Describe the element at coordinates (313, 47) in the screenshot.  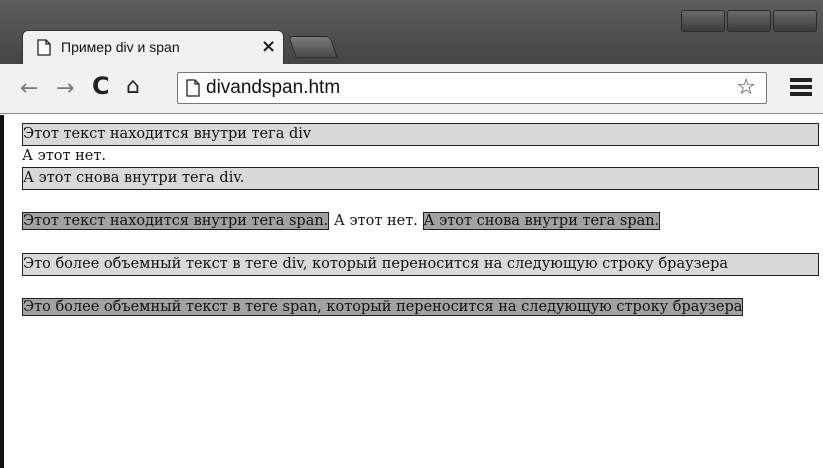
I see `new-tab-button` at that location.